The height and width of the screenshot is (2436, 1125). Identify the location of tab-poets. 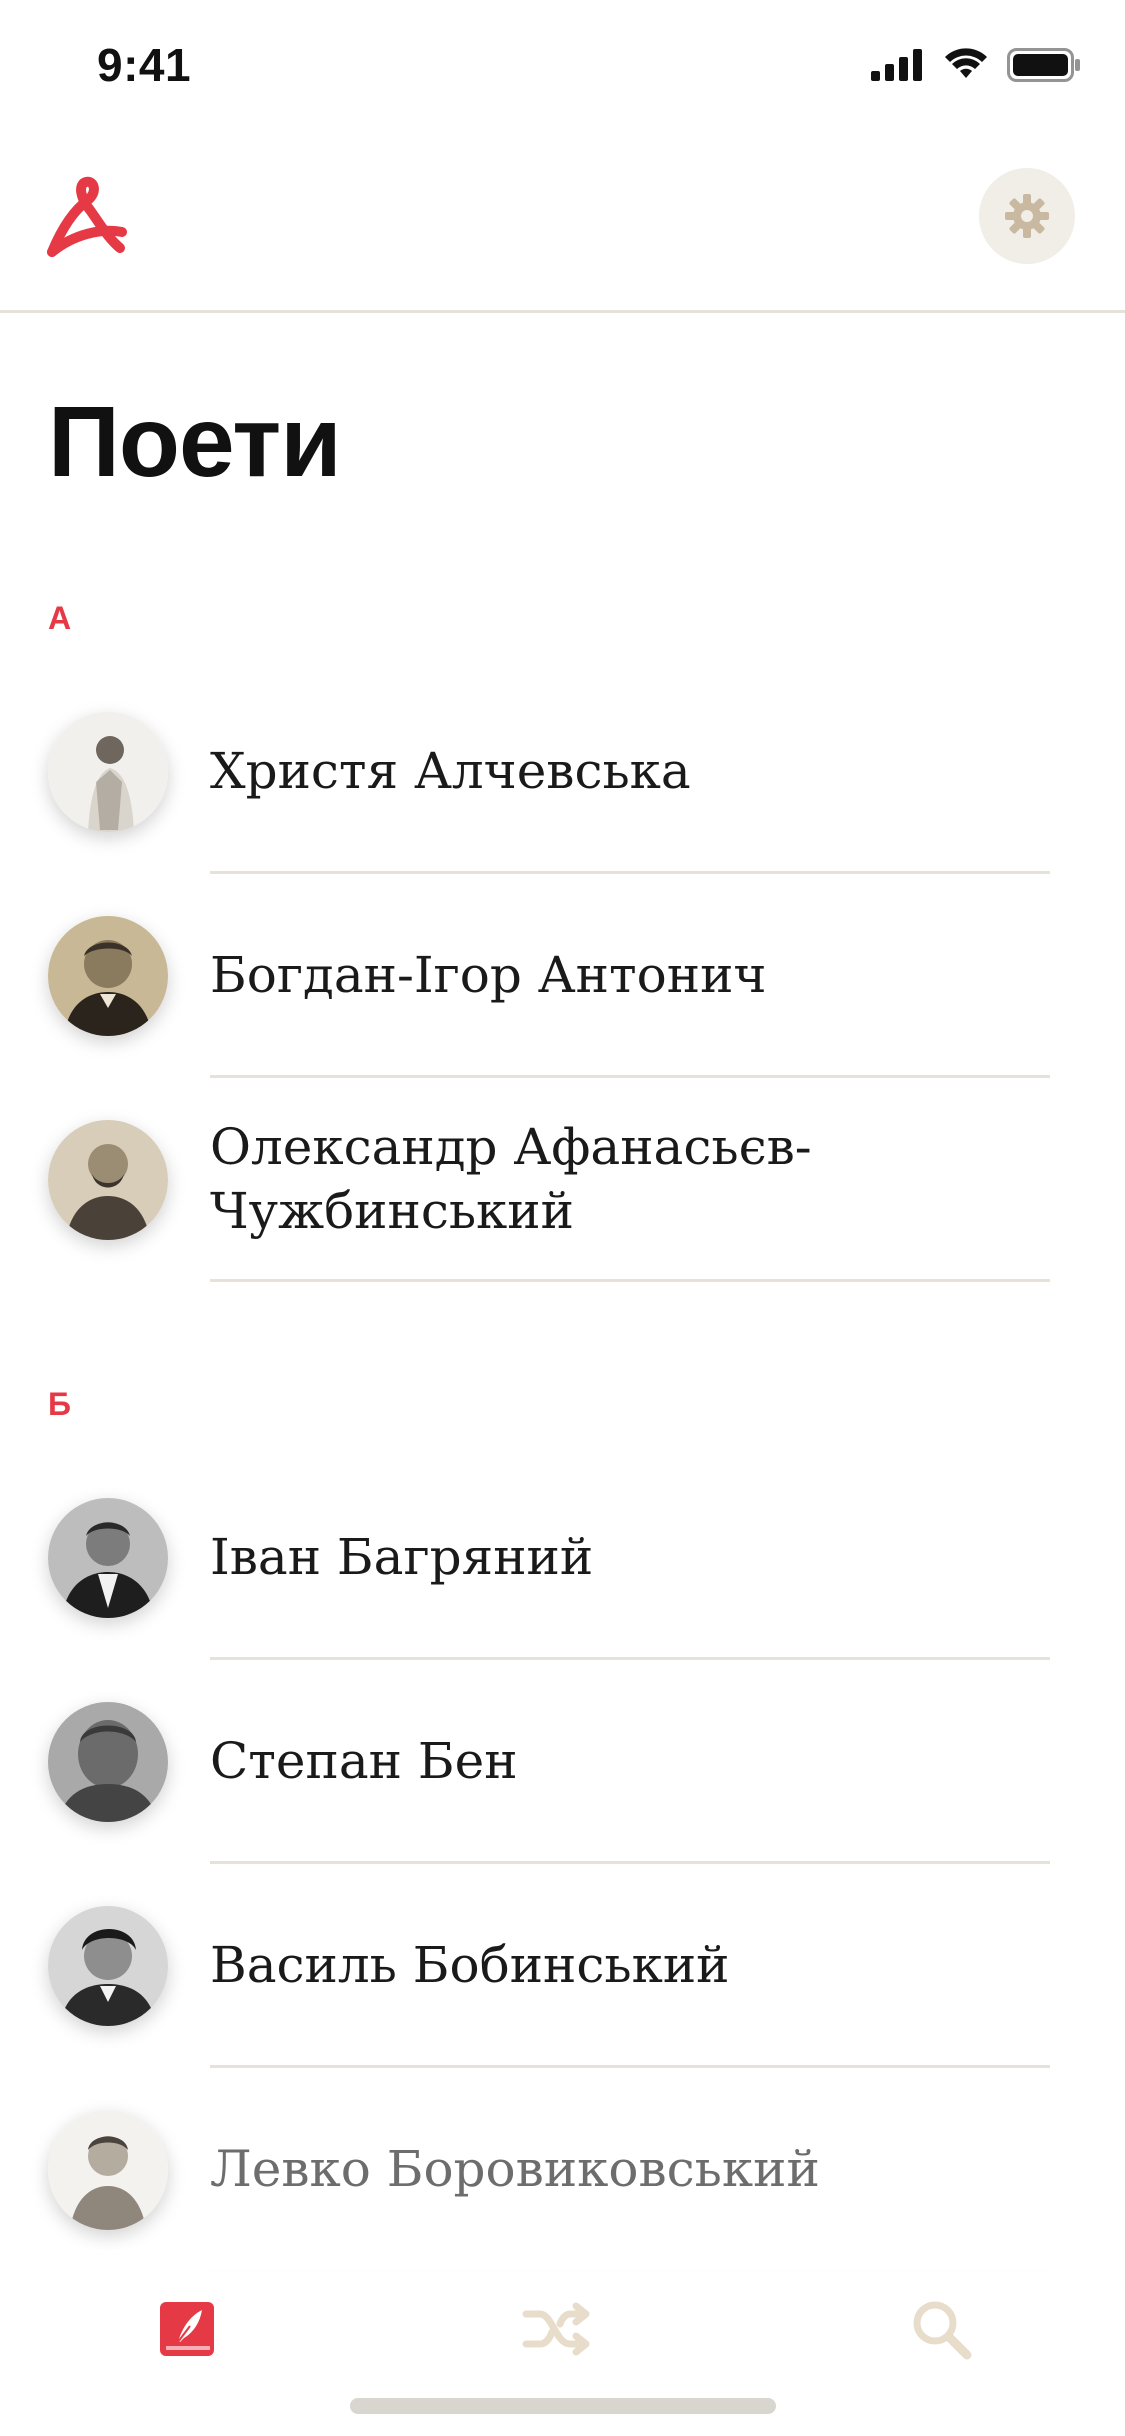
(187, 2329).